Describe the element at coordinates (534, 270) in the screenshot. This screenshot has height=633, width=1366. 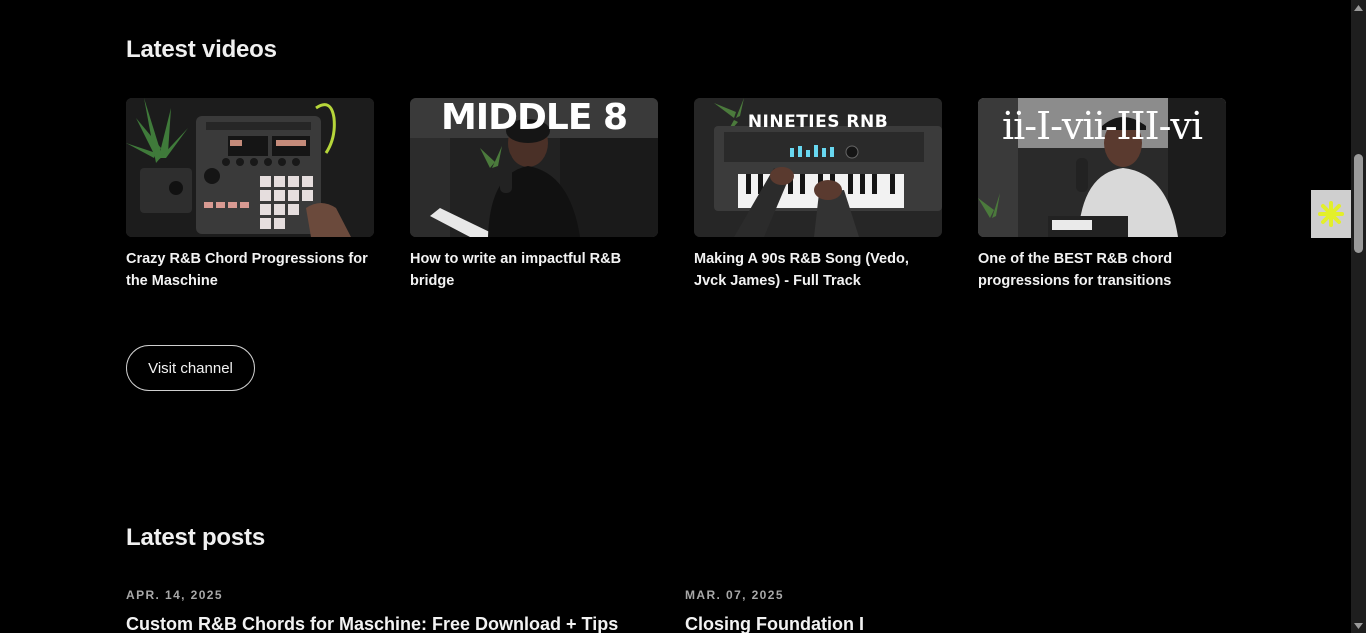
I see `video-title: How to write an impactful R&B bridge` at that location.